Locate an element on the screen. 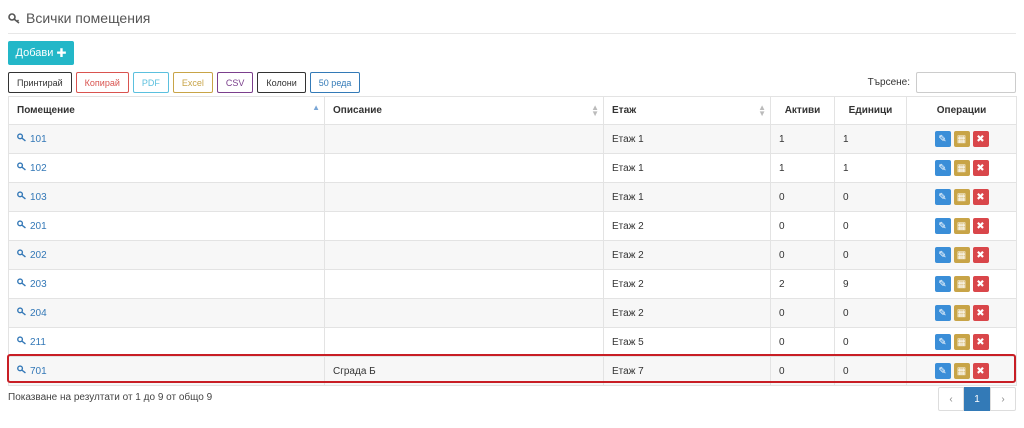  room-cell: 102 is located at coordinates (166, 168).